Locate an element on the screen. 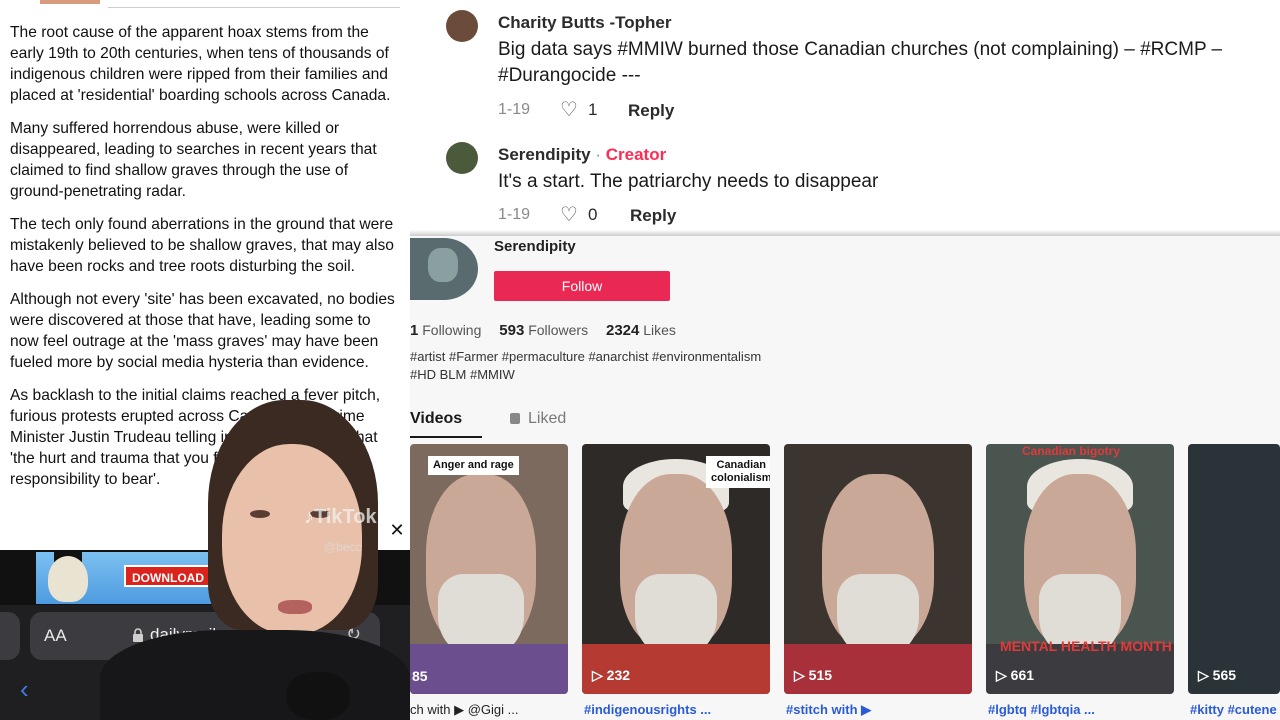 The height and width of the screenshot is (720, 1280). presenter-video-overlay is located at coordinates (255, 560).